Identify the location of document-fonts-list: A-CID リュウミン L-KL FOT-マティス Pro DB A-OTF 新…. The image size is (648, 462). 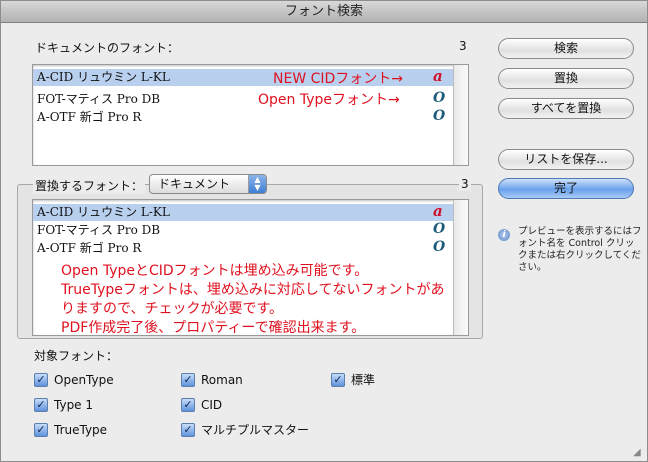
(250, 115).